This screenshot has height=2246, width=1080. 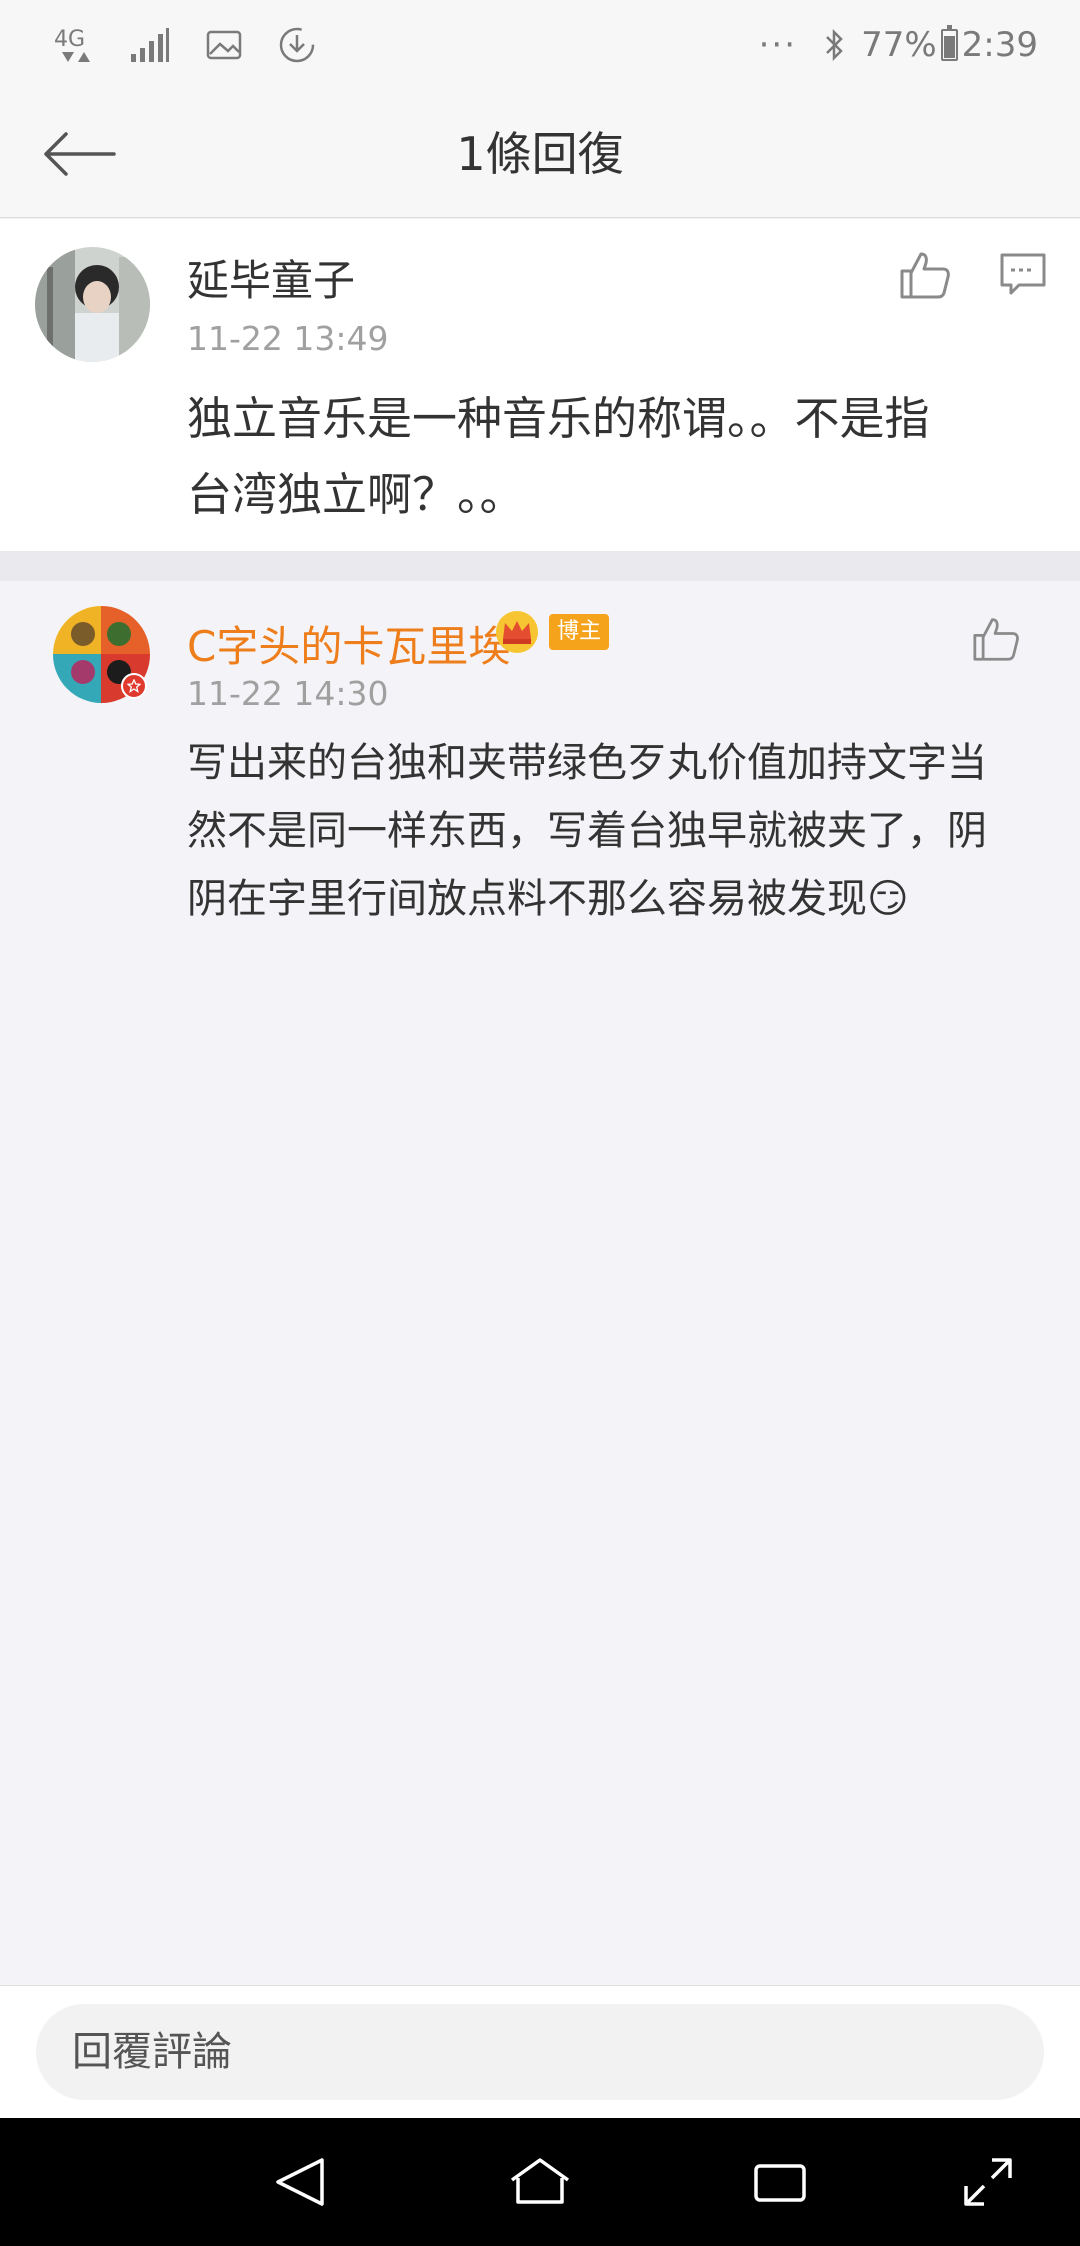 What do you see at coordinates (134, 686) in the screenshot?
I see `verified-badge-icon` at bounding box center [134, 686].